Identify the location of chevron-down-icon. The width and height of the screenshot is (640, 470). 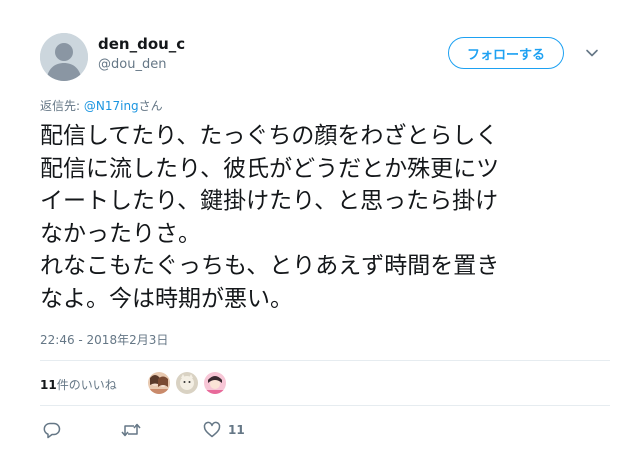
(592, 53).